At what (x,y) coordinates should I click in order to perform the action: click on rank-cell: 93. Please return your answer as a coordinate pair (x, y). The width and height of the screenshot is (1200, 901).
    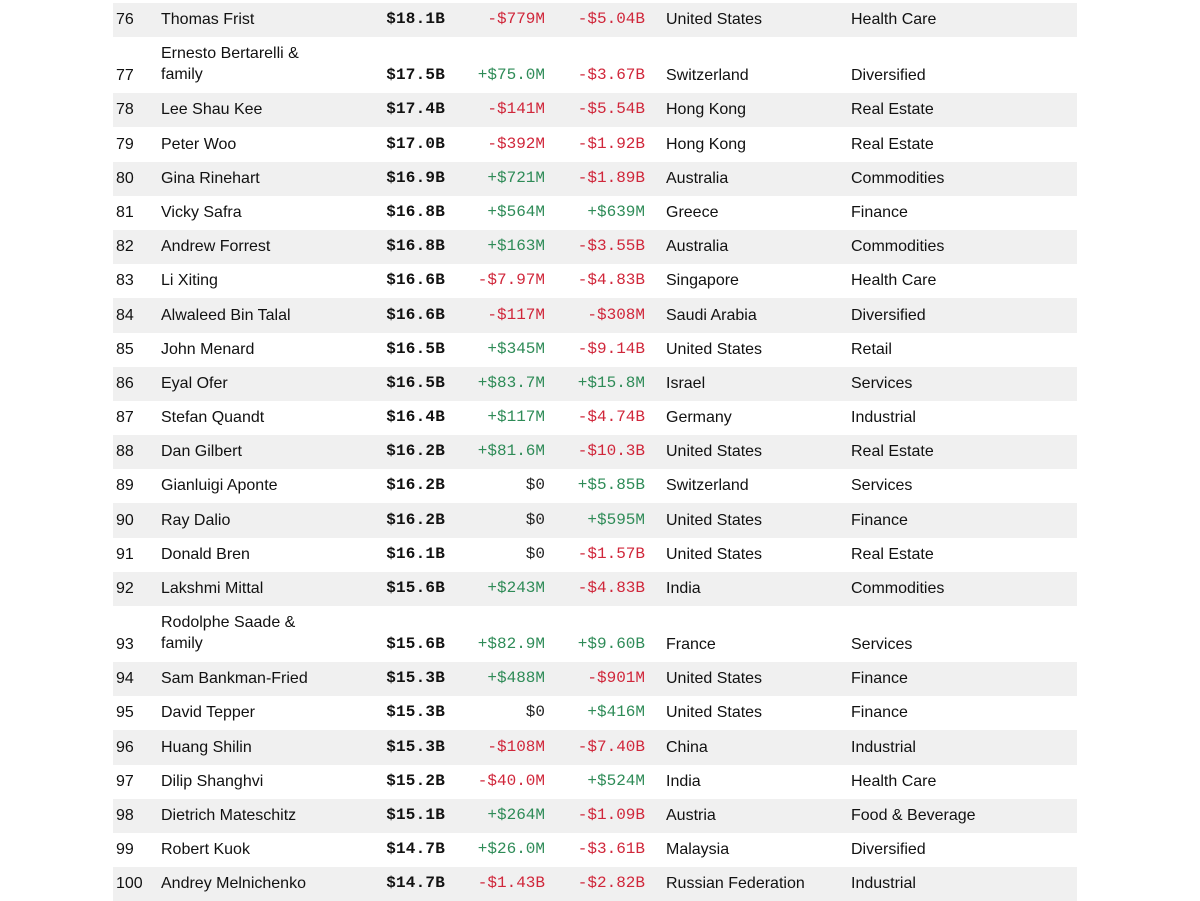
    Looking at the image, I should click on (125, 644).